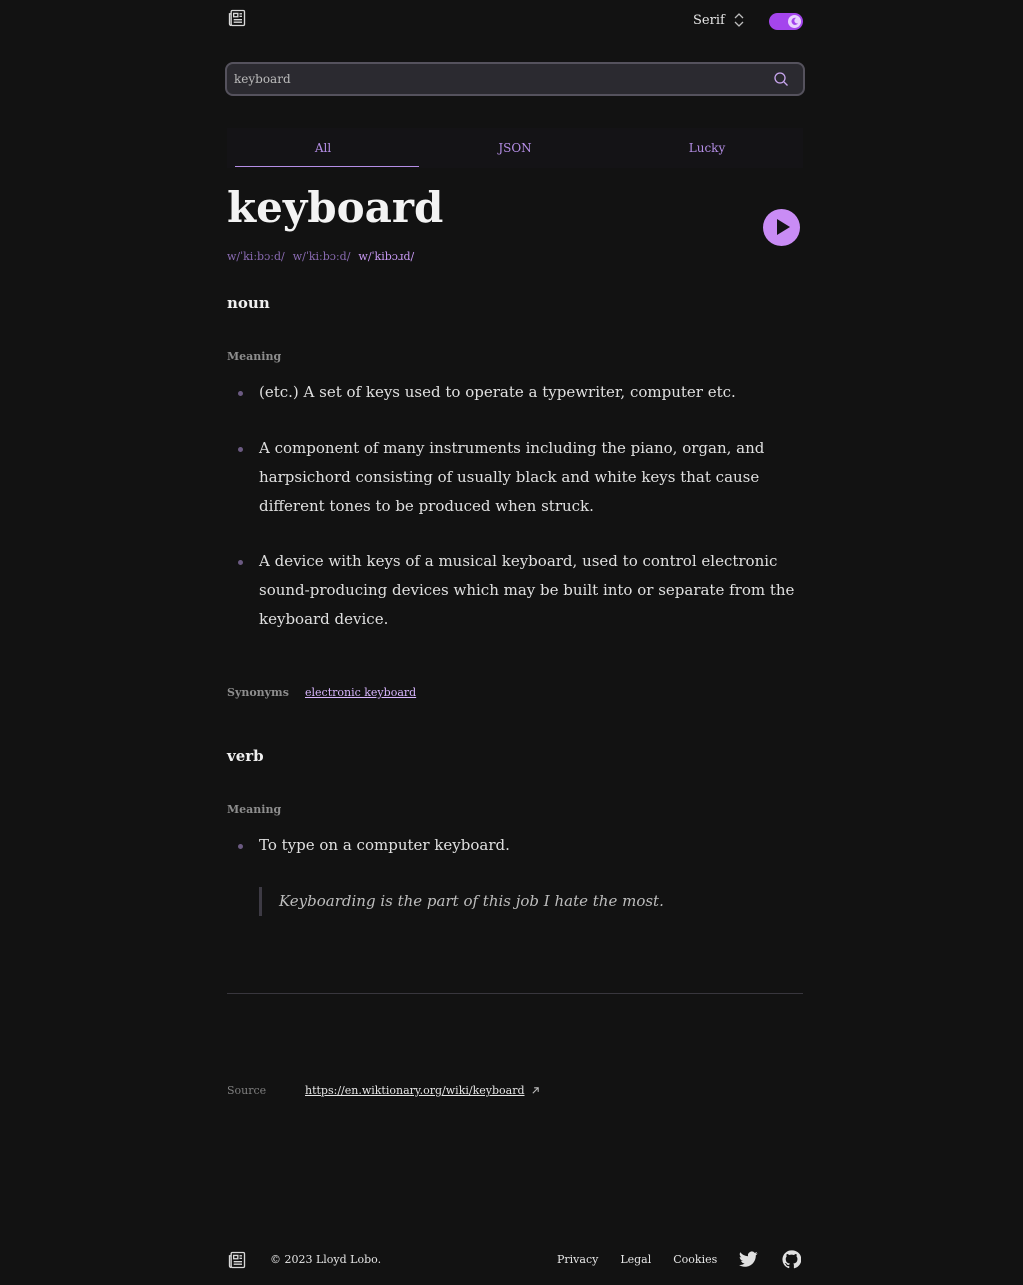 The width and height of the screenshot is (1023, 1285). What do you see at coordinates (258, 692) in the screenshot?
I see `synonyms-label: Synonyms` at bounding box center [258, 692].